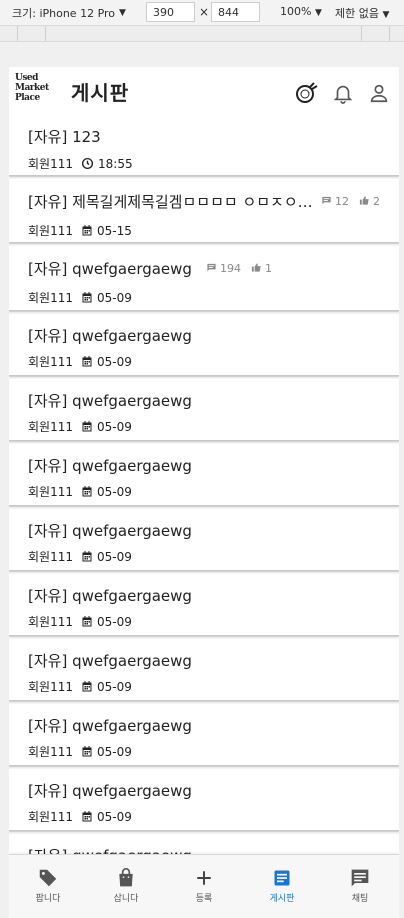 The width and height of the screenshot is (404, 918). What do you see at coordinates (230, 268) in the screenshot?
I see `comment-count: 194` at bounding box center [230, 268].